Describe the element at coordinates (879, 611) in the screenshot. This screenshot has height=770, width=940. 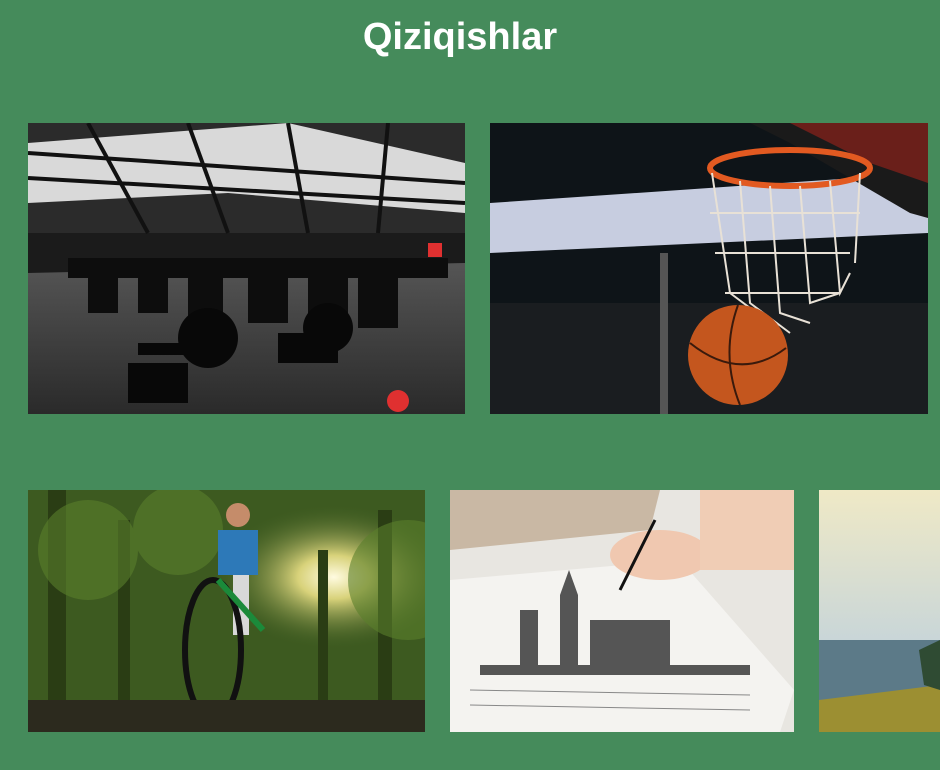
I see `seaside-photo` at that location.